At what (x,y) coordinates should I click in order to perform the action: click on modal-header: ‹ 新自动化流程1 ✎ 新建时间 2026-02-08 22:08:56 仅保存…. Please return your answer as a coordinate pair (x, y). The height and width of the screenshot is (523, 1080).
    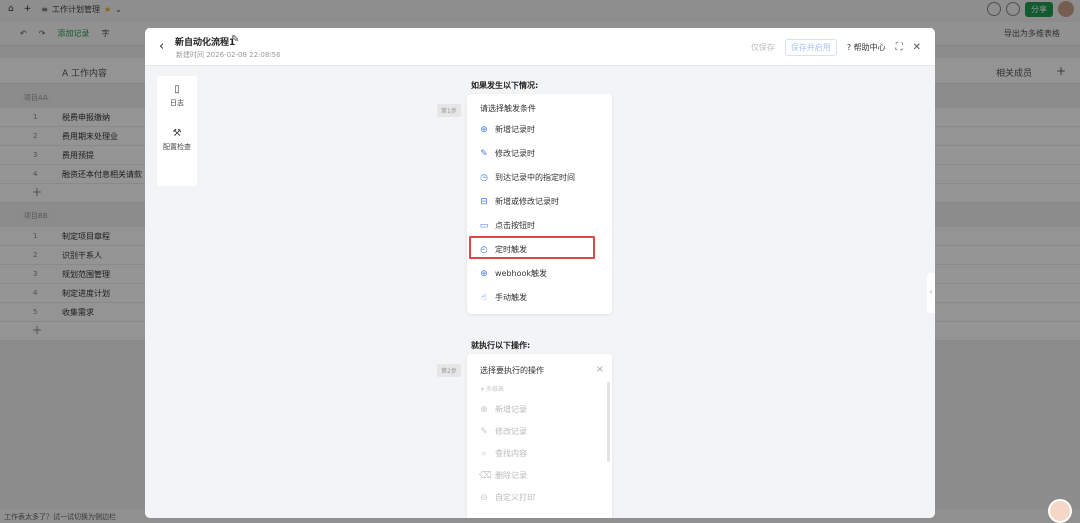
    Looking at the image, I should click on (540, 47).